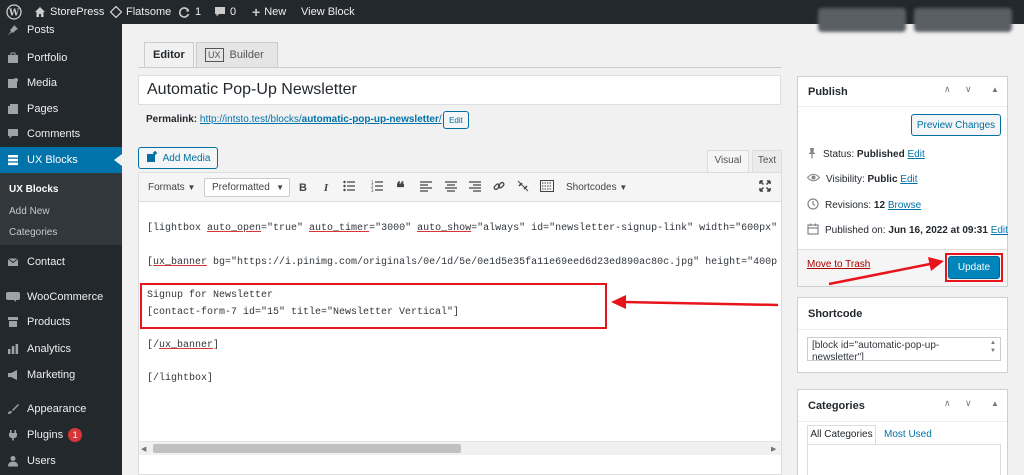  Describe the element at coordinates (701, 303) in the screenshot. I see `arrow-to-code-line` at that location.